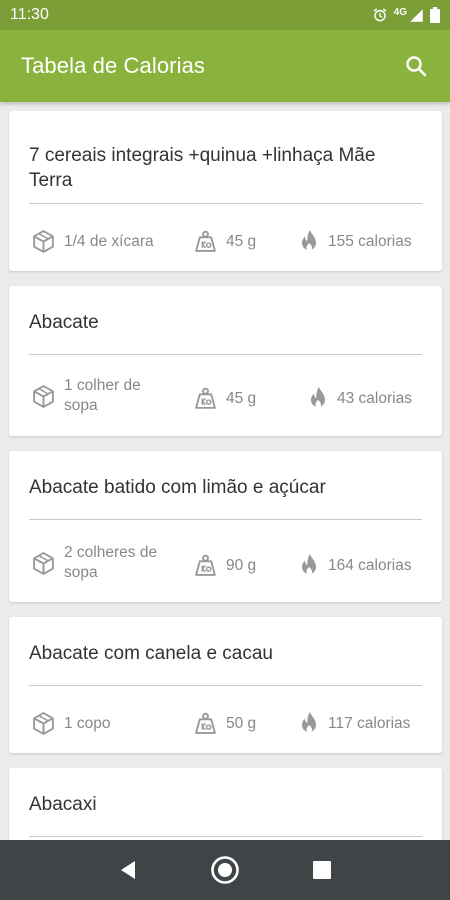 Image resolution: width=450 pixels, height=900 pixels. What do you see at coordinates (64, 322) in the screenshot?
I see `food-name: Abacate` at bounding box center [64, 322].